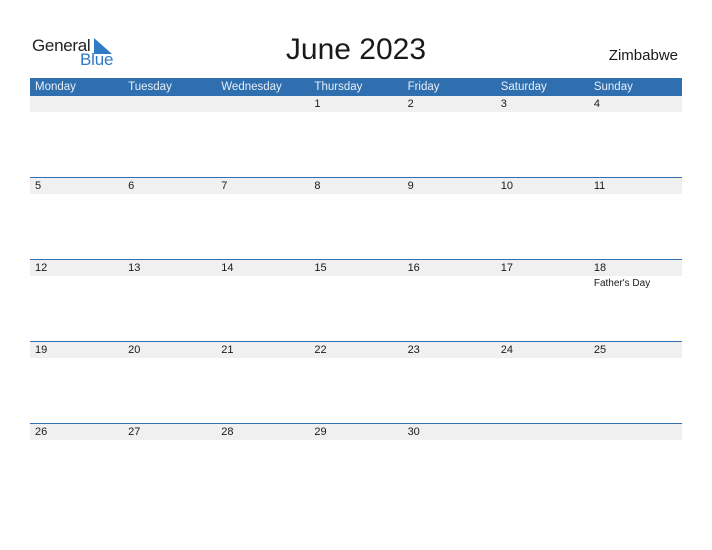 Image resolution: width=712 pixels, height=550 pixels. What do you see at coordinates (413, 268) in the screenshot?
I see `day-number: 16` at bounding box center [413, 268].